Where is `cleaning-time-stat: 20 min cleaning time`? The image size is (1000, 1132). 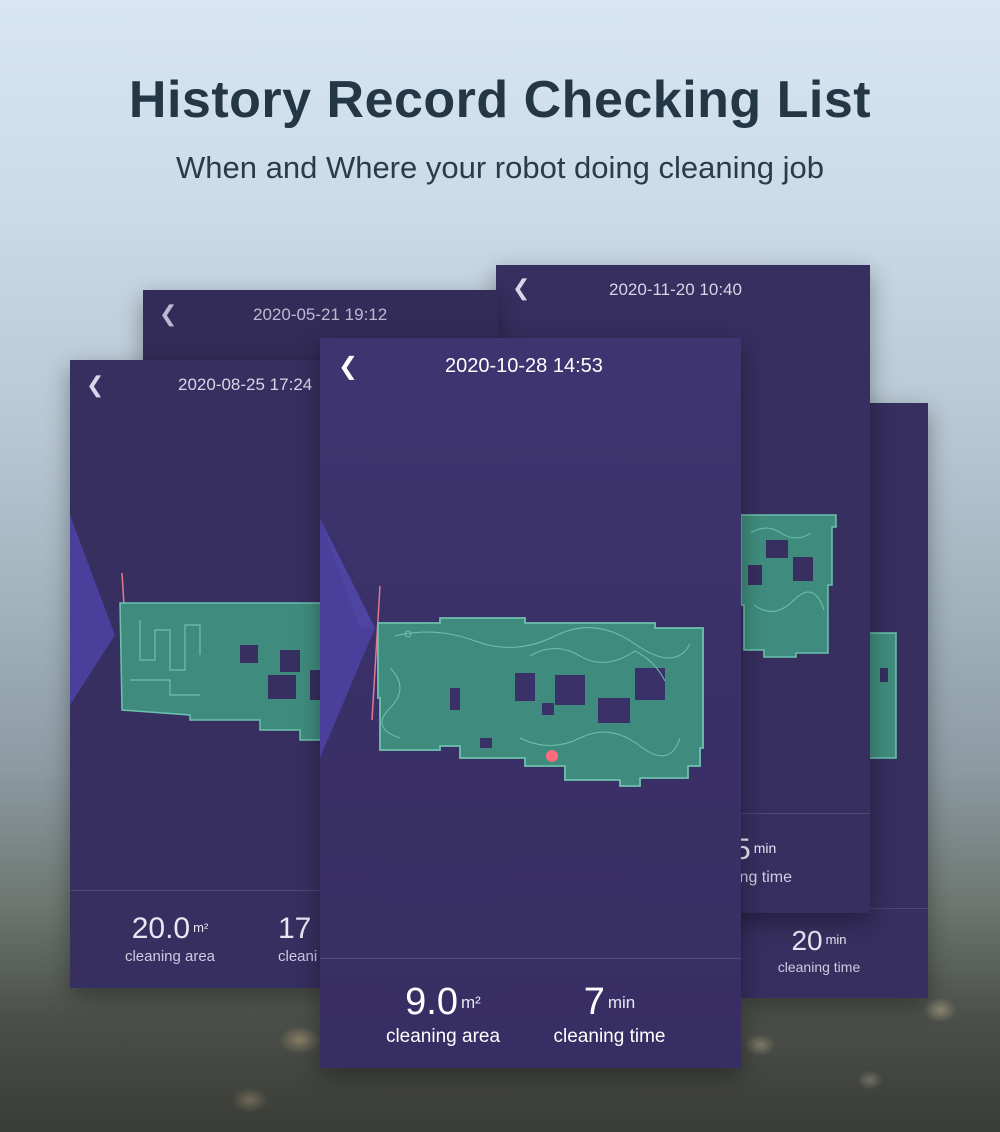
cleaning-time-stat: 20 min cleaning time is located at coordinates (819, 950).